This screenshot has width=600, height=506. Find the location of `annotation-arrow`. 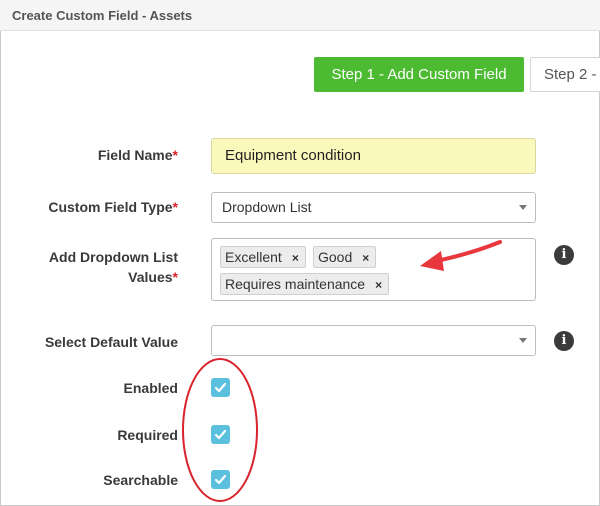

annotation-arrow is located at coordinates (461, 255).